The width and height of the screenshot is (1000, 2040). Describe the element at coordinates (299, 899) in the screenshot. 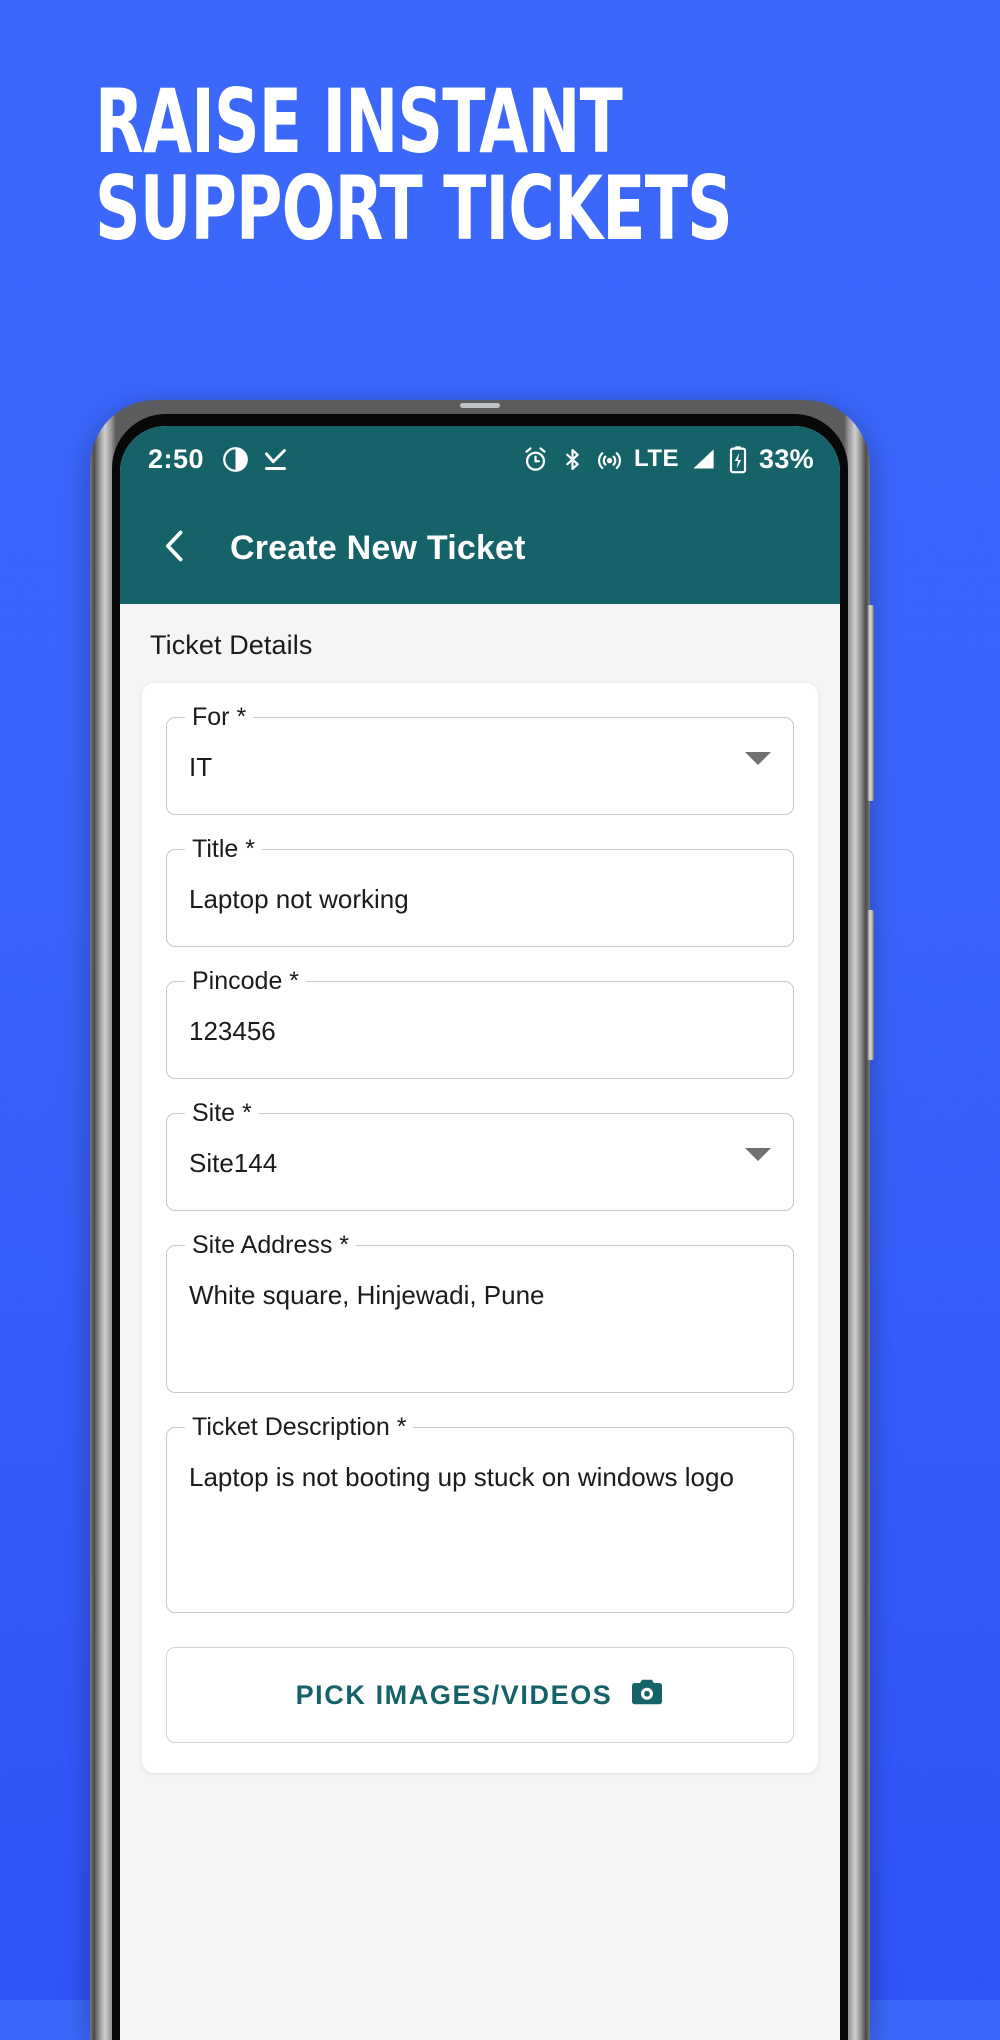

I see `field-title-value: Laptop not working` at that location.